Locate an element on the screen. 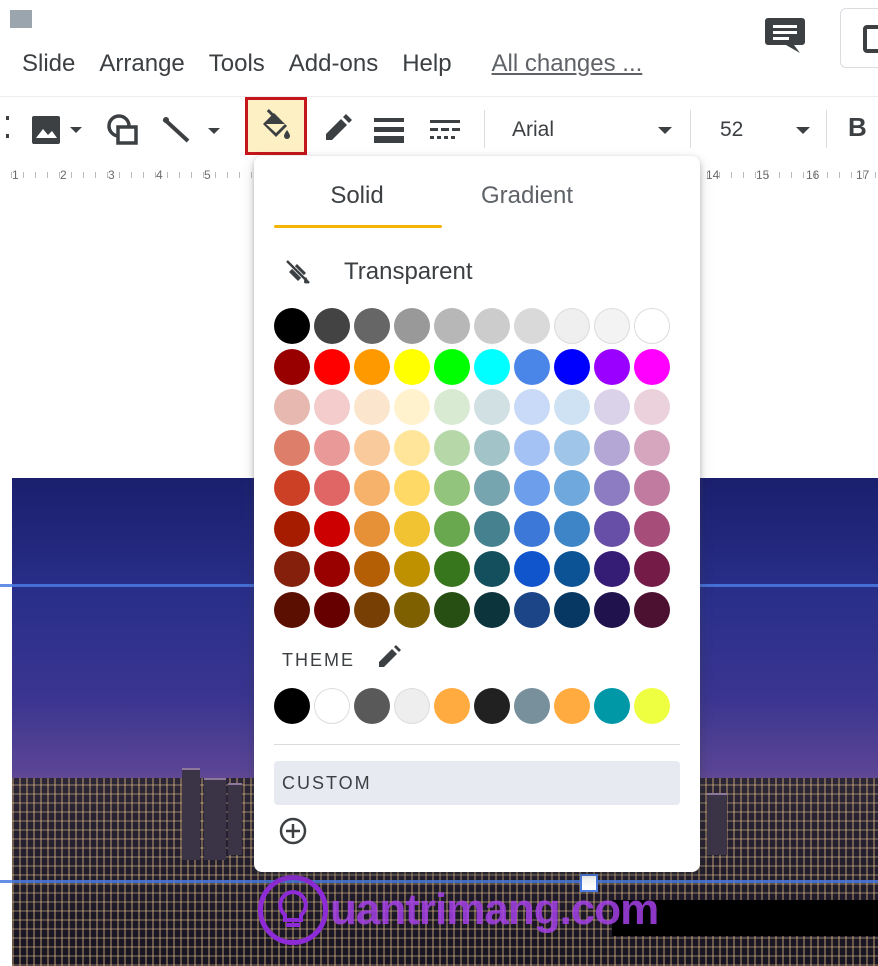 The width and height of the screenshot is (878, 966). toolbar-overflow-icon is located at coordinates (8, 129).